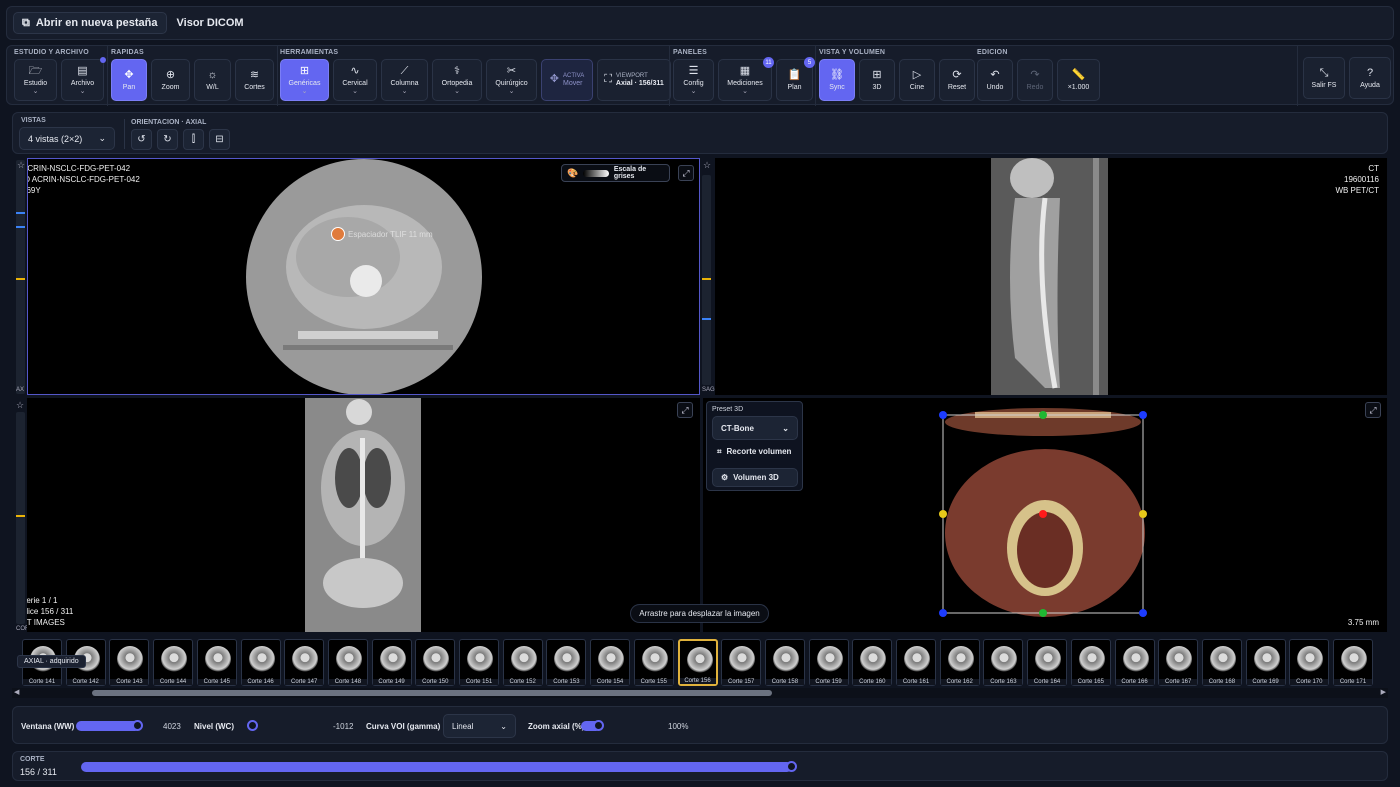 The width and height of the screenshot is (1400, 787). Describe the element at coordinates (511, 80) in the screenshot. I see `quirurgico-button: ✂ Quirúrgico ⌄` at that location.